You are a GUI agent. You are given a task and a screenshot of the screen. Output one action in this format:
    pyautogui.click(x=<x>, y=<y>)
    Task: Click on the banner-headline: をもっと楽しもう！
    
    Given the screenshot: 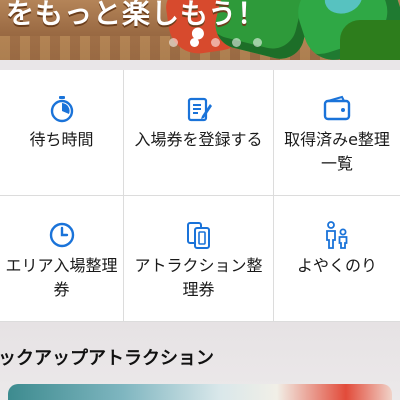 What is the action you would take?
    pyautogui.click(x=136, y=15)
    